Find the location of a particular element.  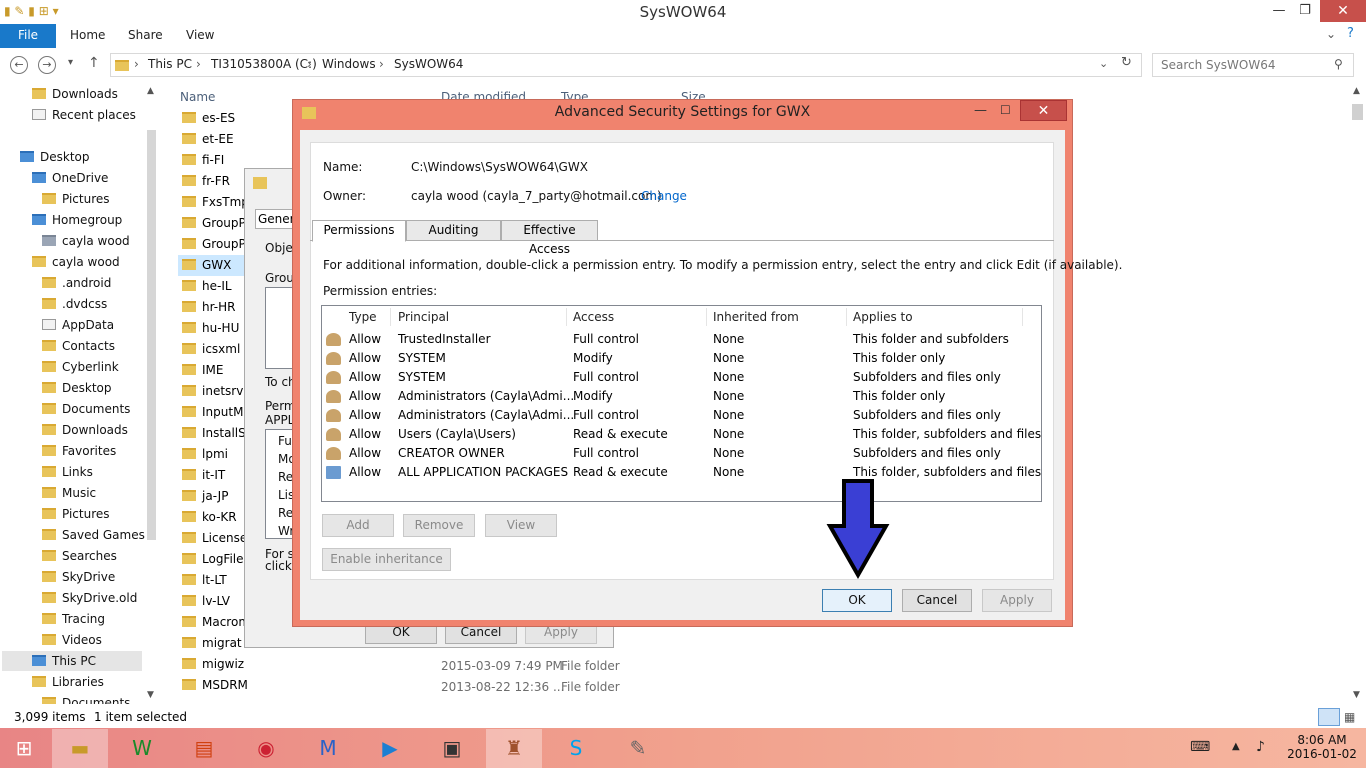

quick-access-toolbar: ▮ ✎ ▮ ⊞ ▾ is located at coordinates (59, 12).